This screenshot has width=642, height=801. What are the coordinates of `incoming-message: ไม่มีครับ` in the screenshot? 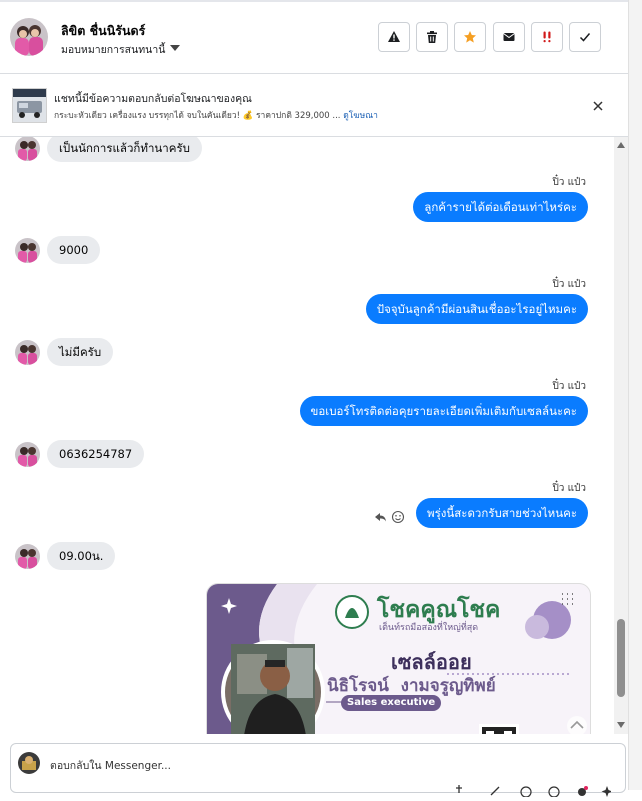 It's located at (80, 352).